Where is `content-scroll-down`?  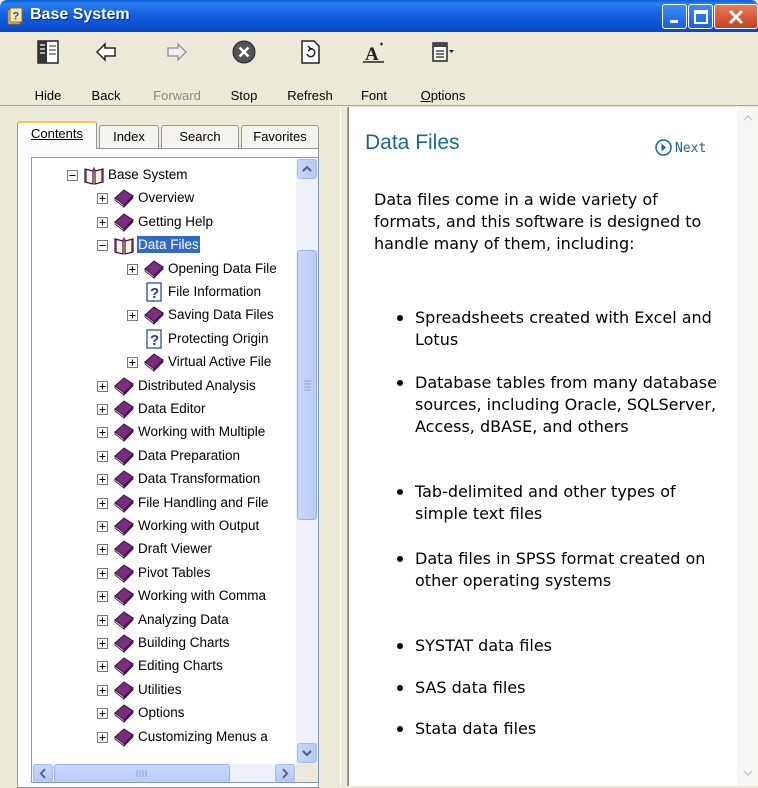
content-scroll-down is located at coordinates (748, 773).